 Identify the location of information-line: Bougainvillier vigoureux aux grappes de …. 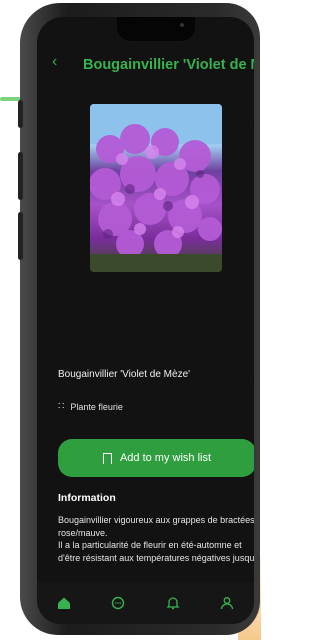
(156, 526).